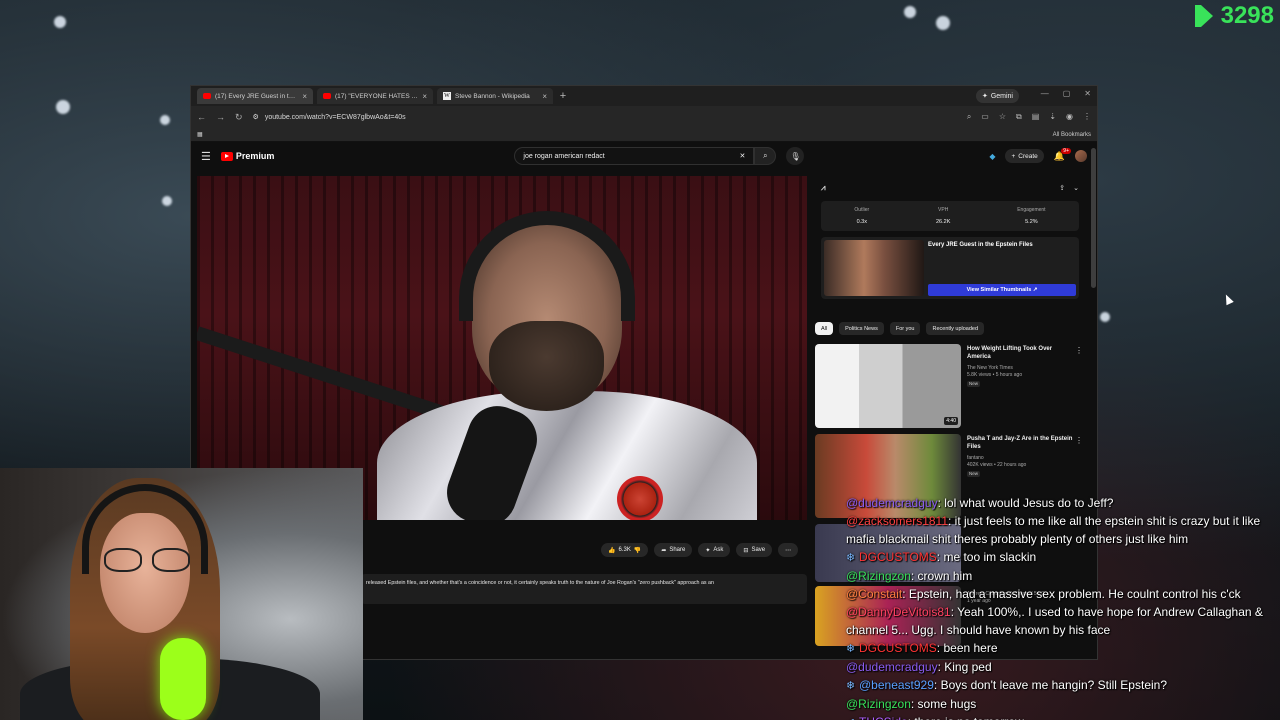 This screenshot has height=720, width=1280. What do you see at coordinates (1026, 368) in the screenshot?
I see `channel-name: The New York Times` at bounding box center [1026, 368].